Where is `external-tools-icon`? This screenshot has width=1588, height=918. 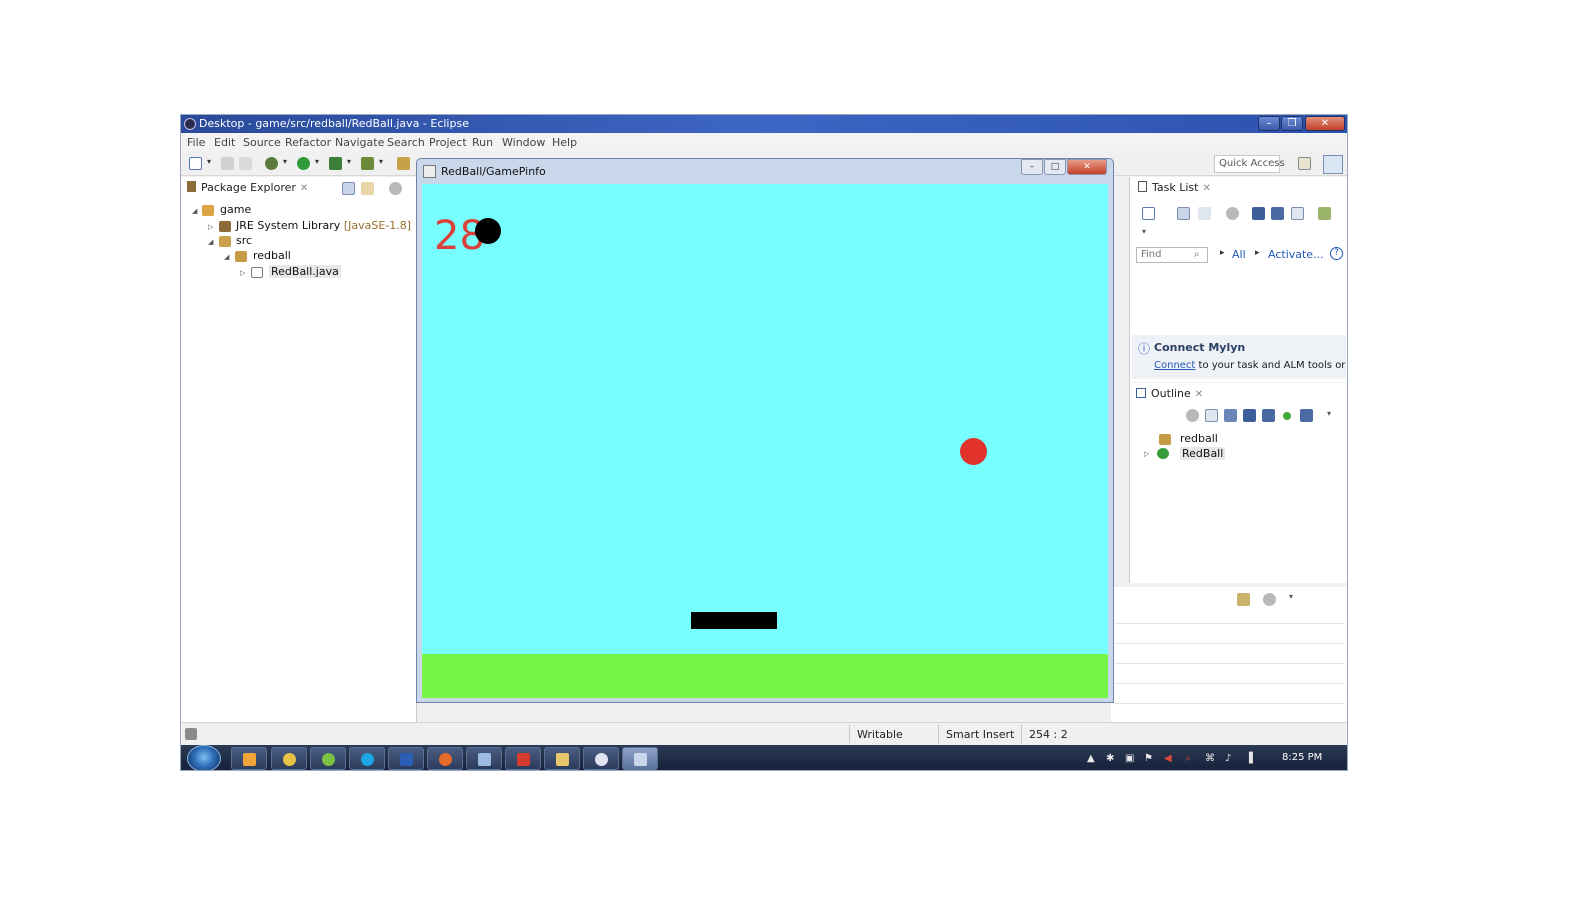 external-tools-icon is located at coordinates (335, 163).